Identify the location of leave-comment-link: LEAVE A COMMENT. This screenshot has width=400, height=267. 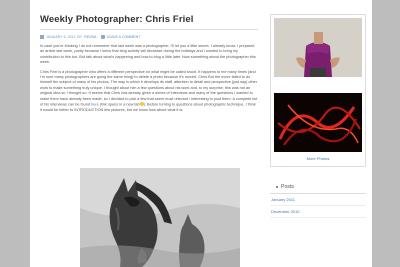
(124, 37).